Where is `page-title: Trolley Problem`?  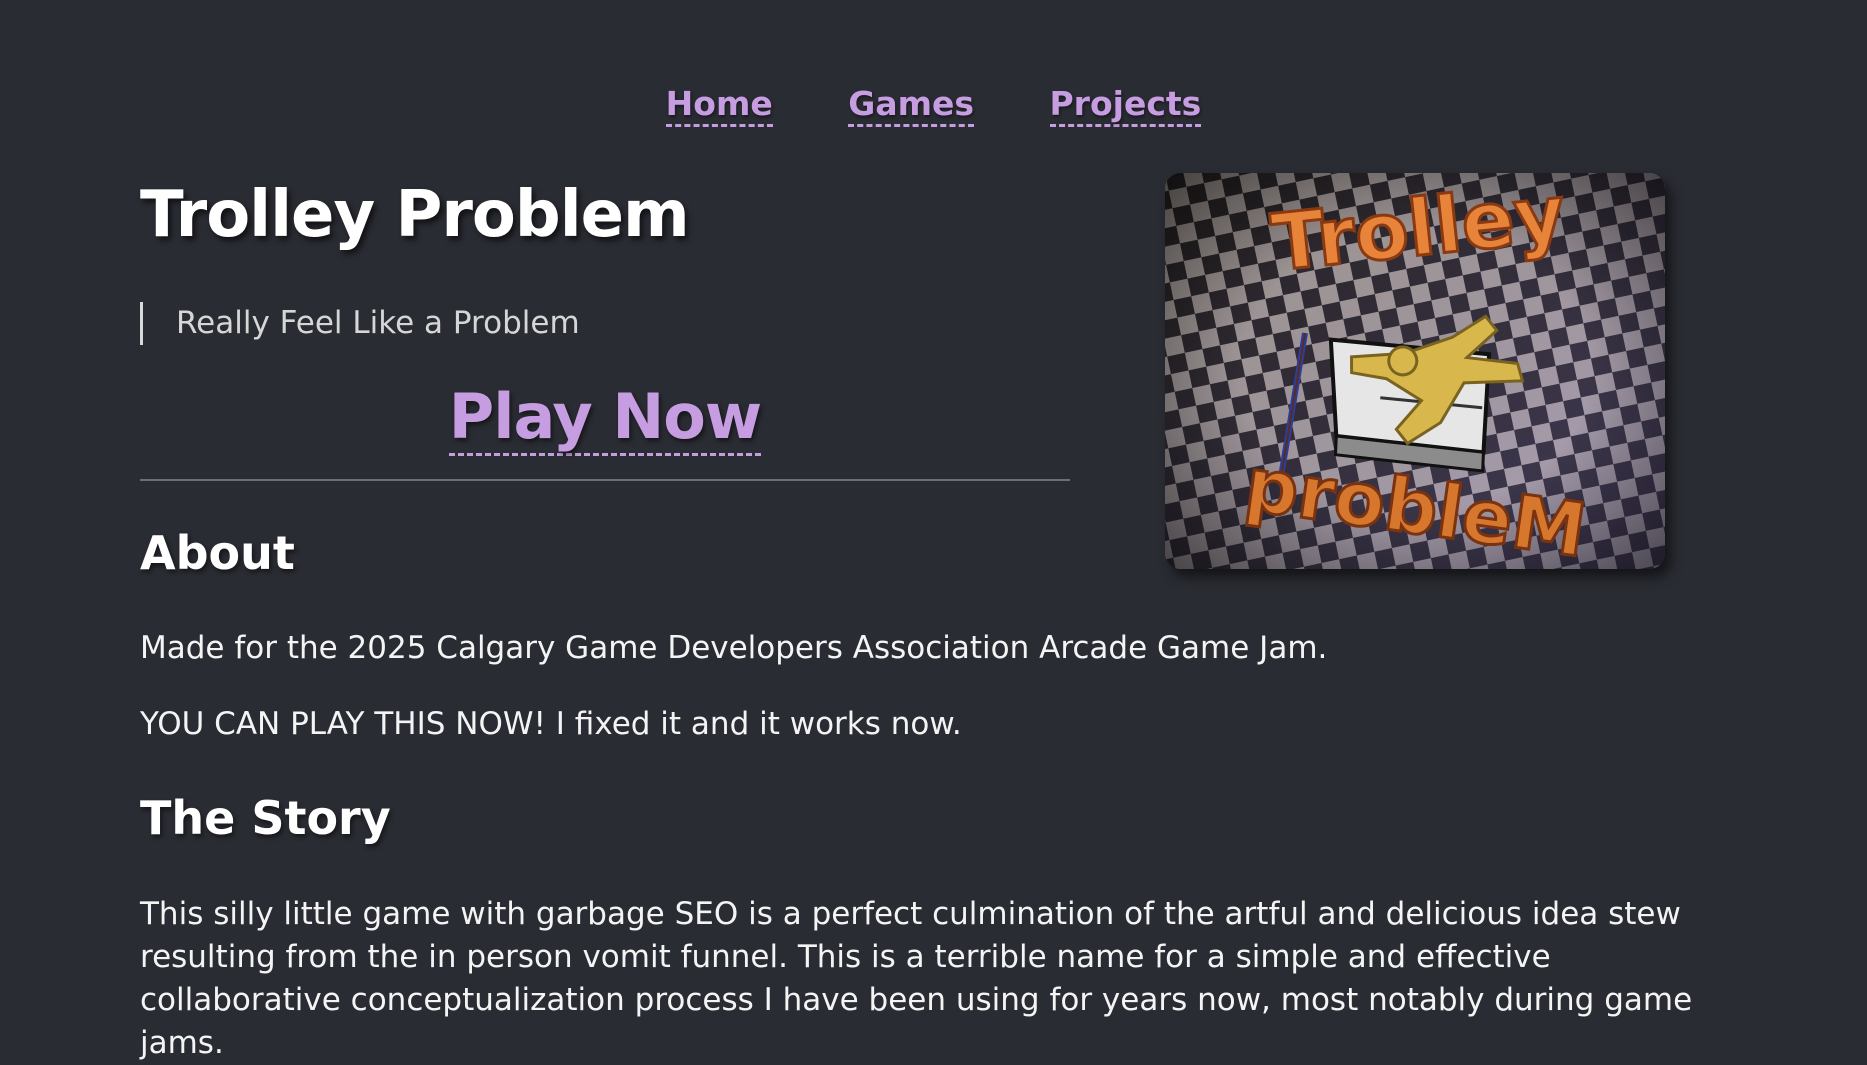
page-title: Trolley Problem is located at coordinates (415, 215).